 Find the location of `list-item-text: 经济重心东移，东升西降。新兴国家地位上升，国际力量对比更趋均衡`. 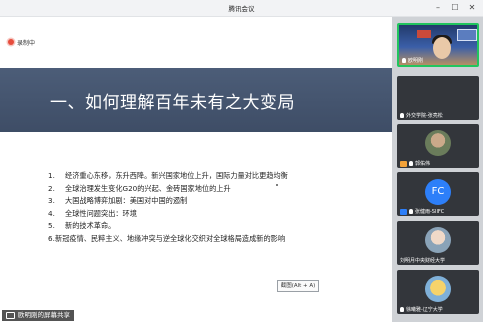

list-item-text: 经济重心东移，东升西降。新兴国家地位上升，国际力量对比更趋均衡 is located at coordinates (176, 175).